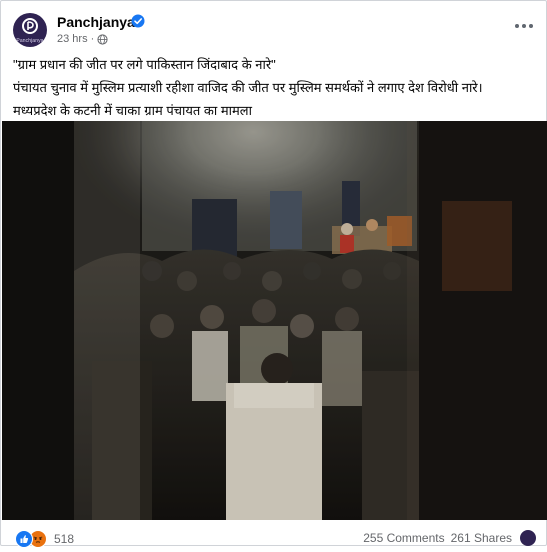 Image resolution: width=547 pixels, height=552 pixels. I want to click on reaction-count: 518, so click(64, 539).